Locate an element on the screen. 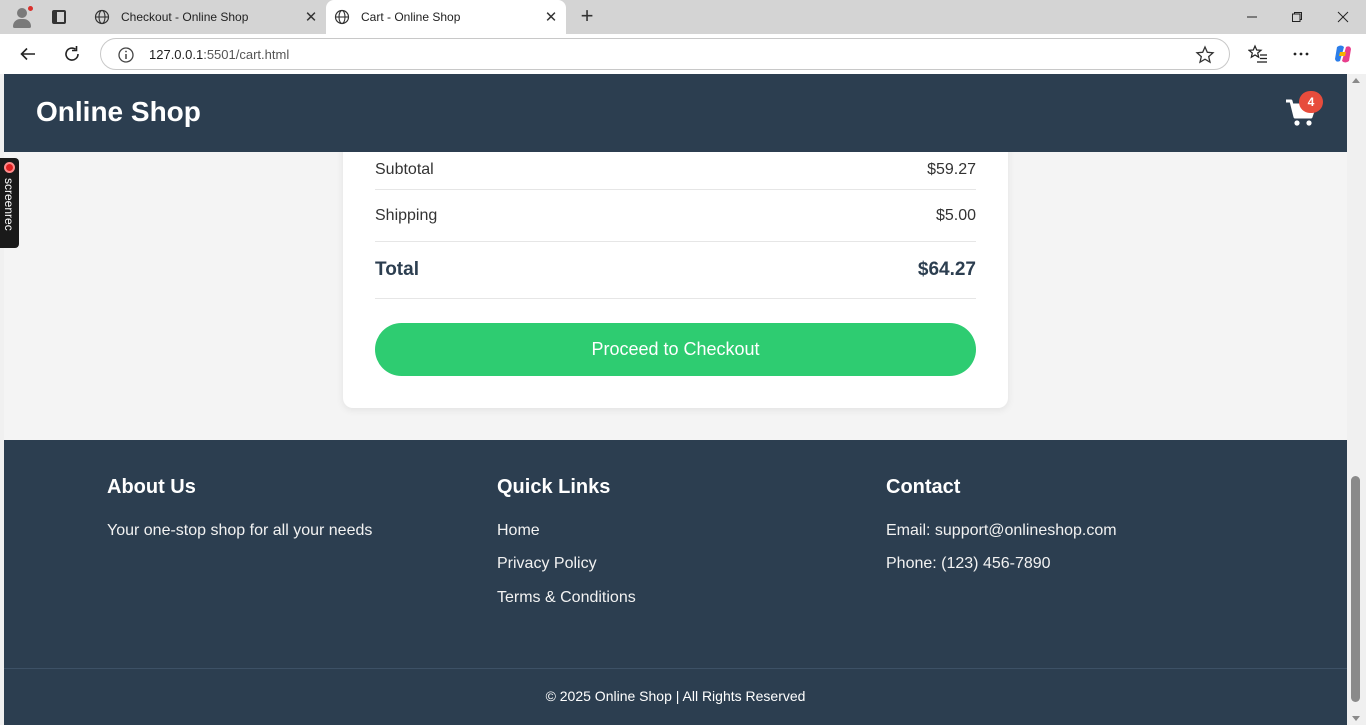 The width and height of the screenshot is (1366, 725). record-icon is located at coordinates (9, 167).